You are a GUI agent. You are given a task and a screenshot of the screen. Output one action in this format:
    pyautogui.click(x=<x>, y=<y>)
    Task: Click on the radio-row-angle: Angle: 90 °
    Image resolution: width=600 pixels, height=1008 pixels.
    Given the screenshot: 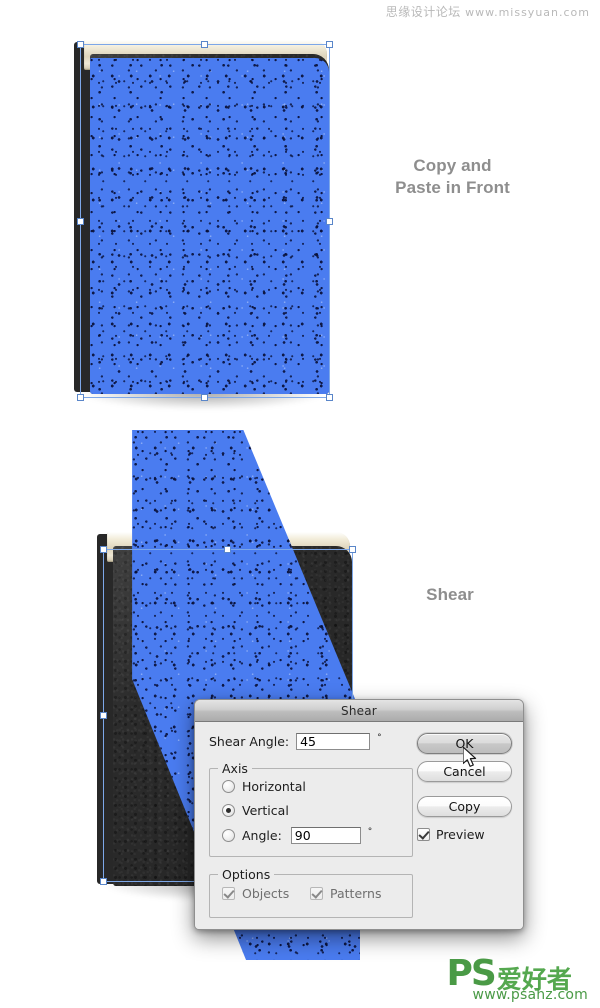 What is the action you would take?
    pyautogui.click(x=297, y=835)
    